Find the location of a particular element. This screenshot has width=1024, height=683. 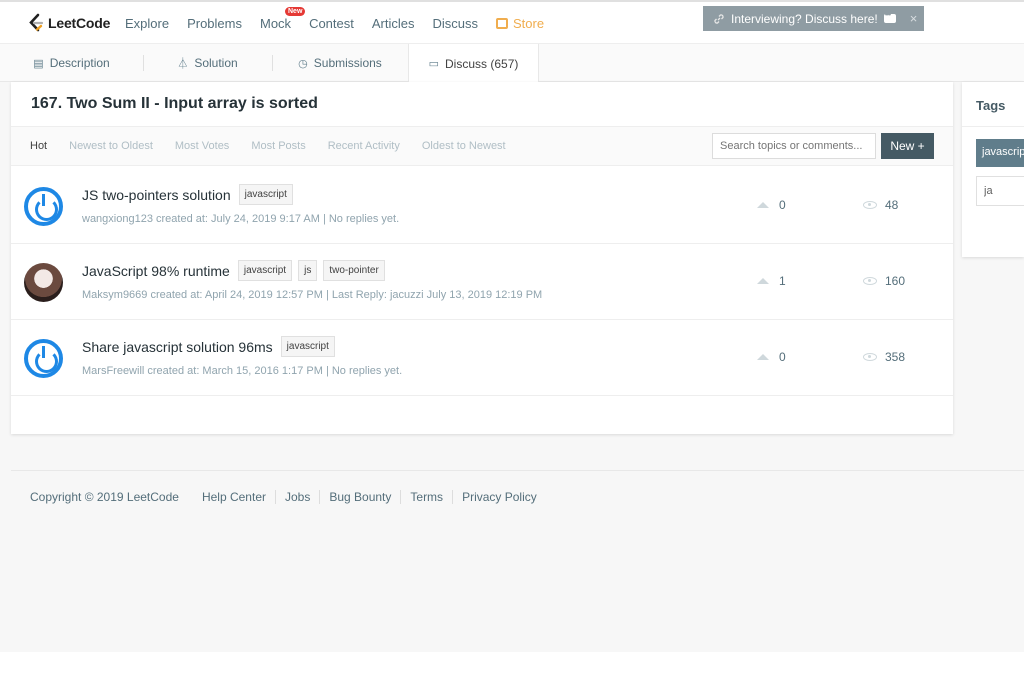

topic-title: JavaScript 98% runtime is located at coordinates (156, 271).